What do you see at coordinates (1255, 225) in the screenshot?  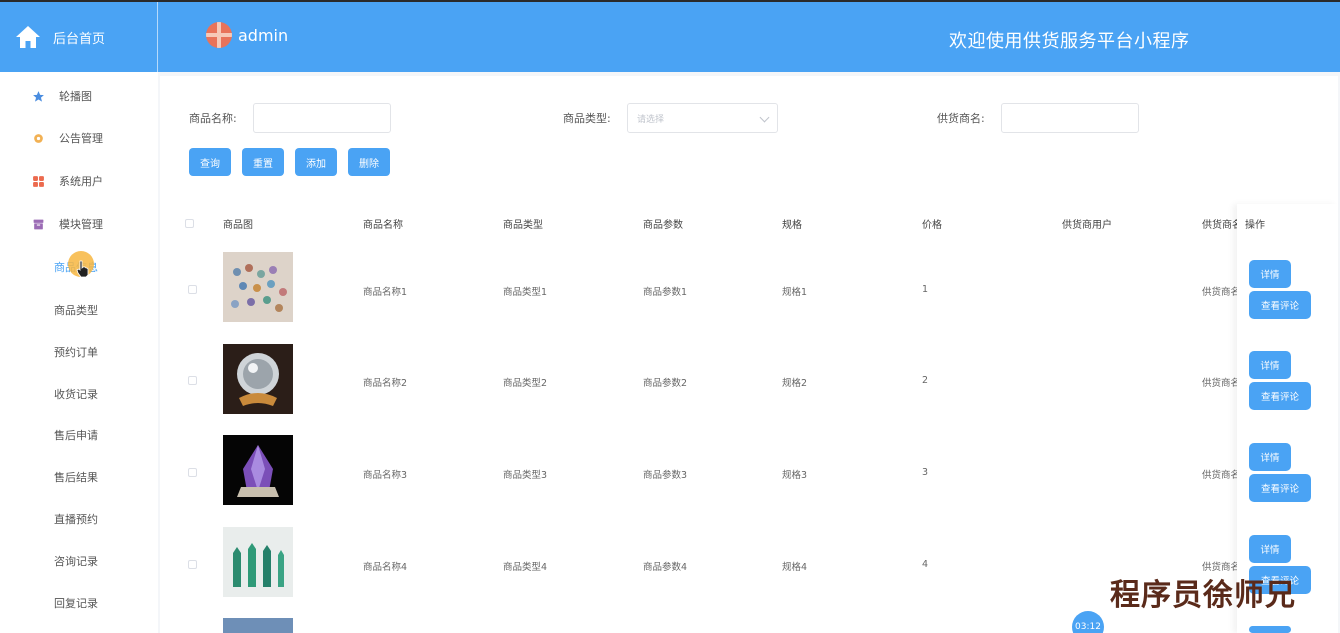 I see `col-header-actions: 操作` at bounding box center [1255, 225].